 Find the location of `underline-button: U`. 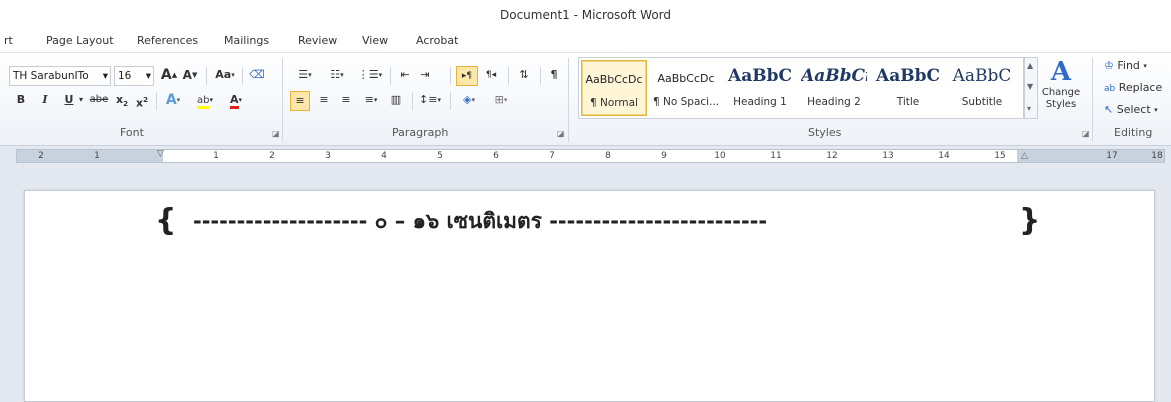

underline-button: U is located at coordinates (69, 101).